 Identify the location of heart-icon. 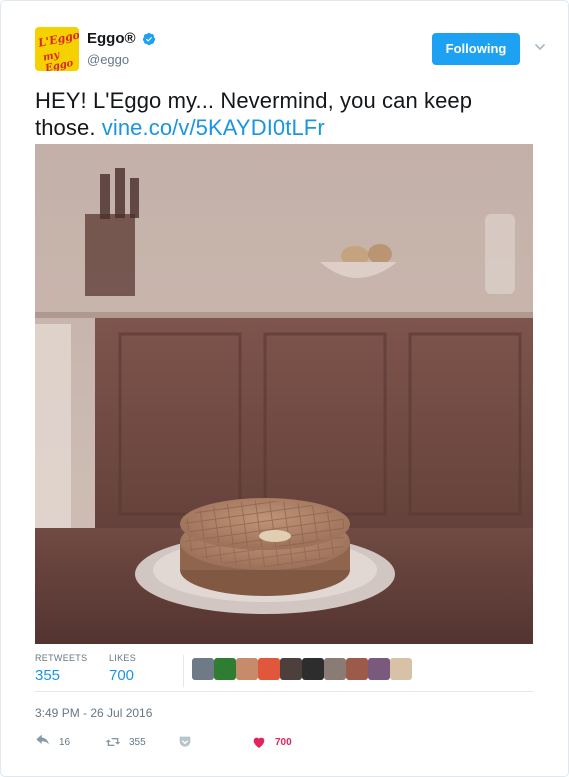
(259, 742).